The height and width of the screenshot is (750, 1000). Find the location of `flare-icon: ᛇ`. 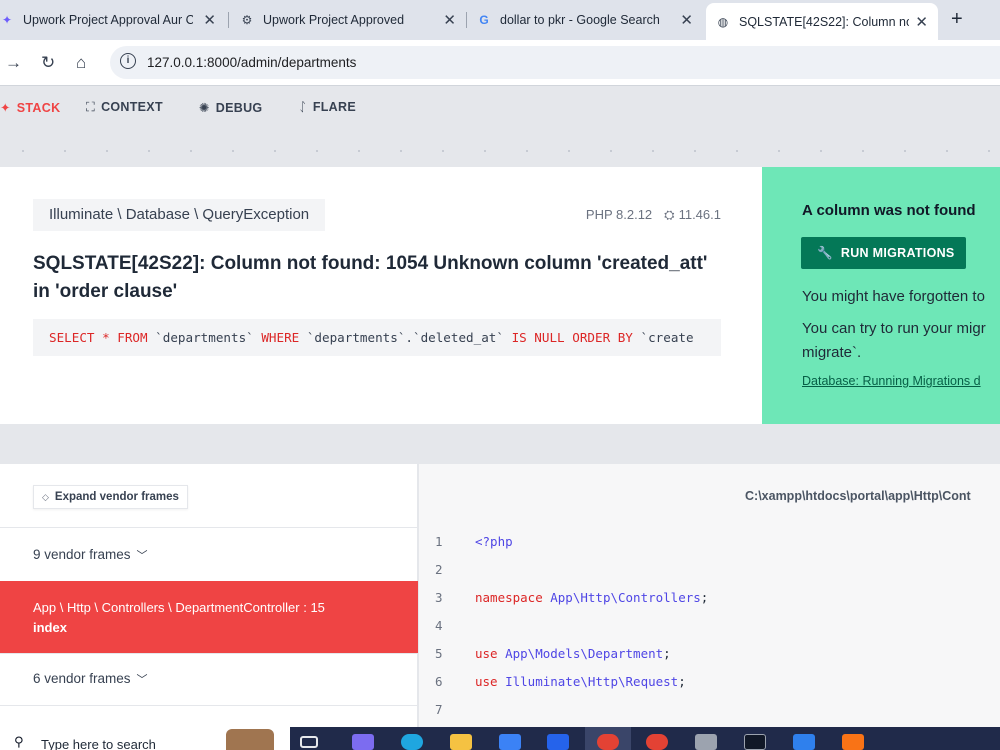

flare-icon: ᛇ is located at coordinates (303, 107).